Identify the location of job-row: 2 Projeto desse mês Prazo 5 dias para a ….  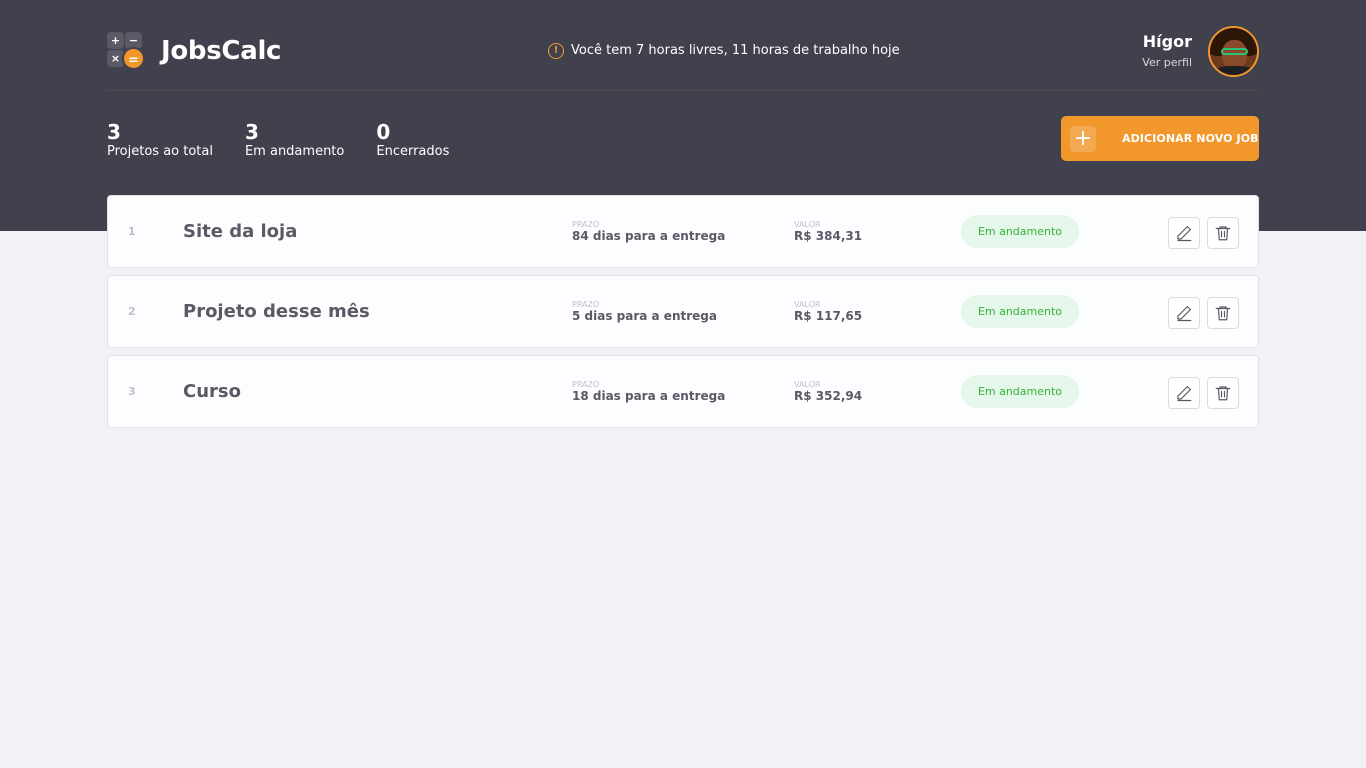
(683, 311).